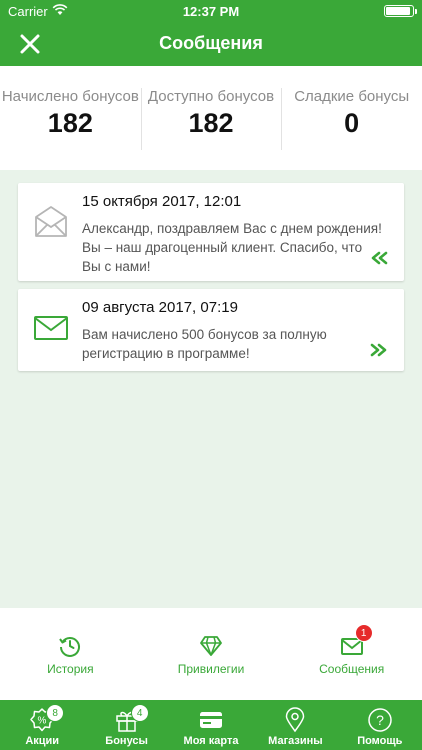 This screenshot has height=750, width=422. I want to click on help-icon: ?, so click(380, 720).